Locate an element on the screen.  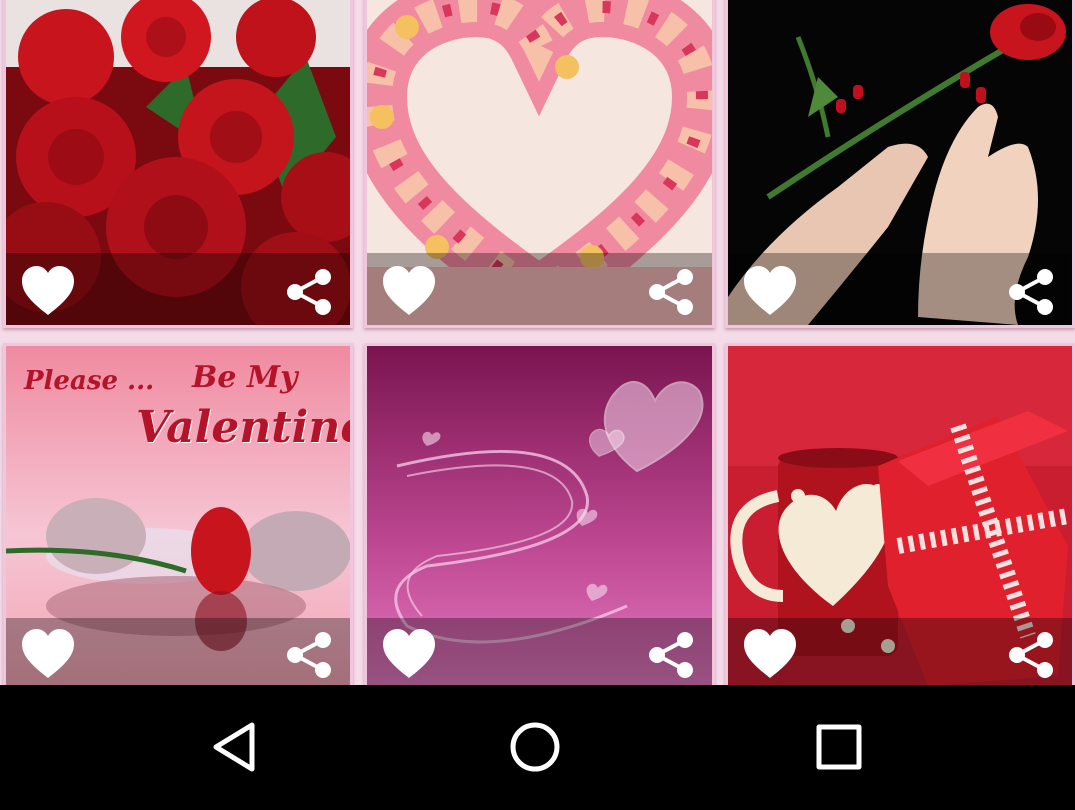
wallpaper-card-petal-heart is located at coordinates (539, 164).